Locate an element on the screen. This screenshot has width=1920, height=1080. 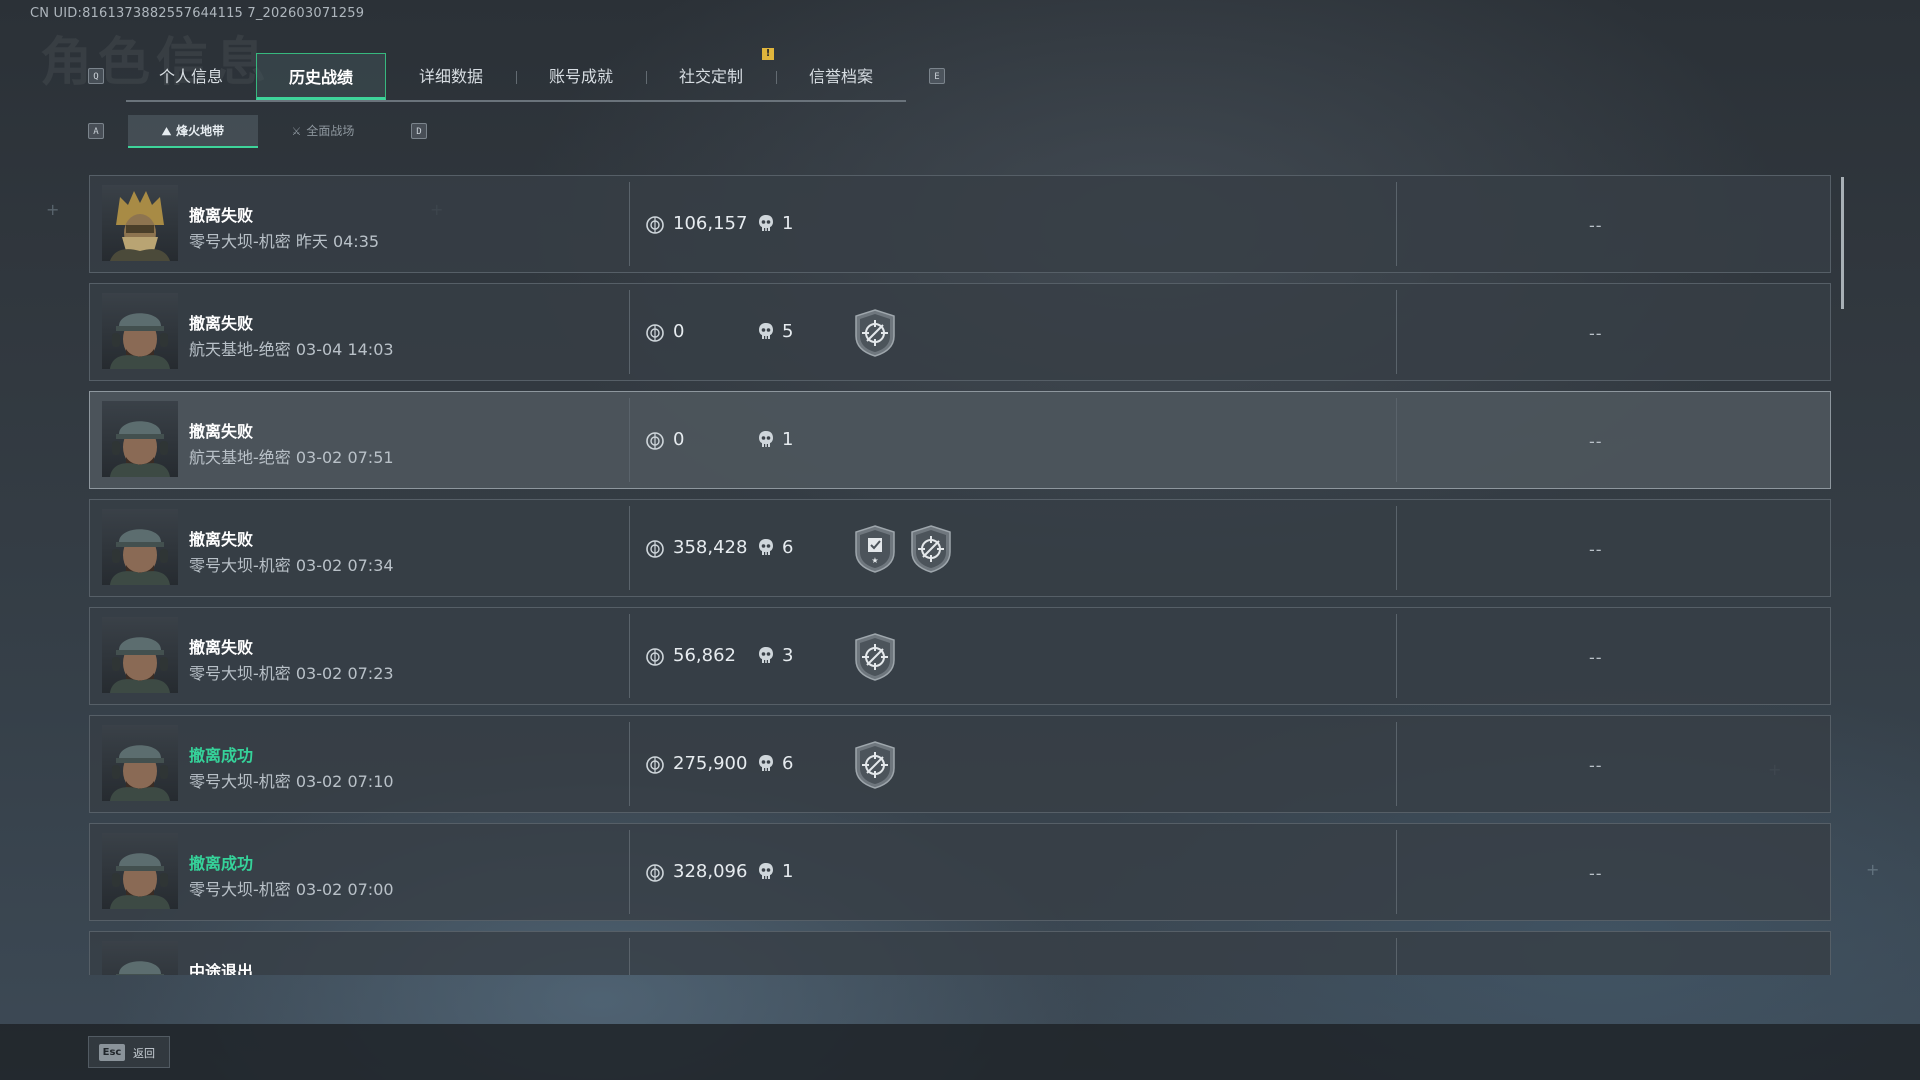
tab-detailed-data: 详细数据 is located at coordinates (451, 76).